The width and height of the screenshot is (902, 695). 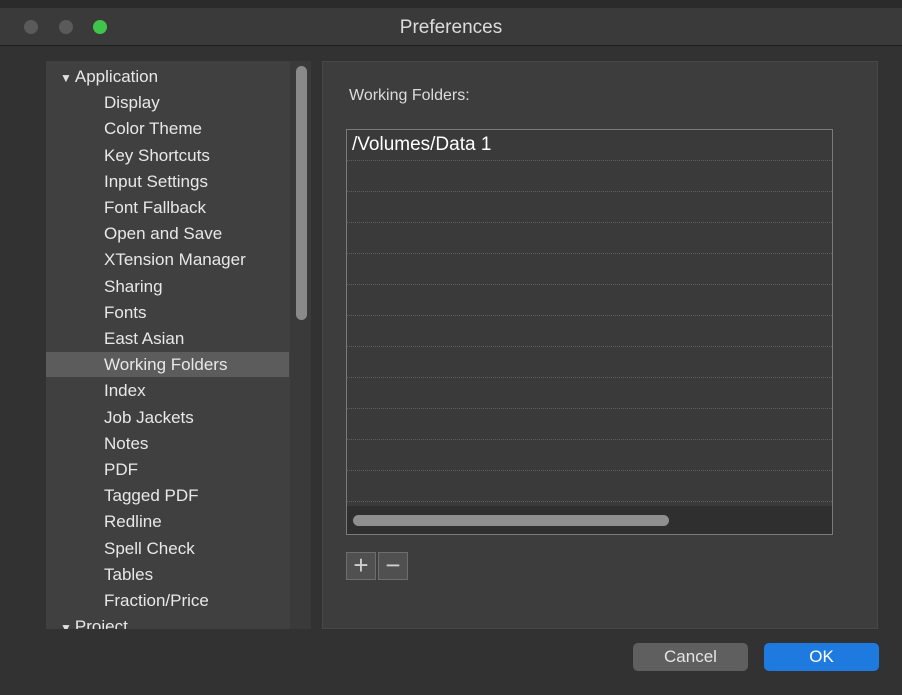 I want to click on sidebar-item-label: Open and Save, so click(x=163, y=234).